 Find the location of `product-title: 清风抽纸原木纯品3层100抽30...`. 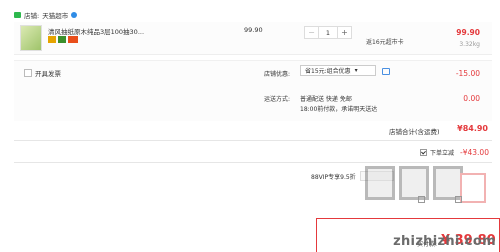

product-title: 清风抽纸原木纯品3层100抽30... is located at coordinates (96, 31).